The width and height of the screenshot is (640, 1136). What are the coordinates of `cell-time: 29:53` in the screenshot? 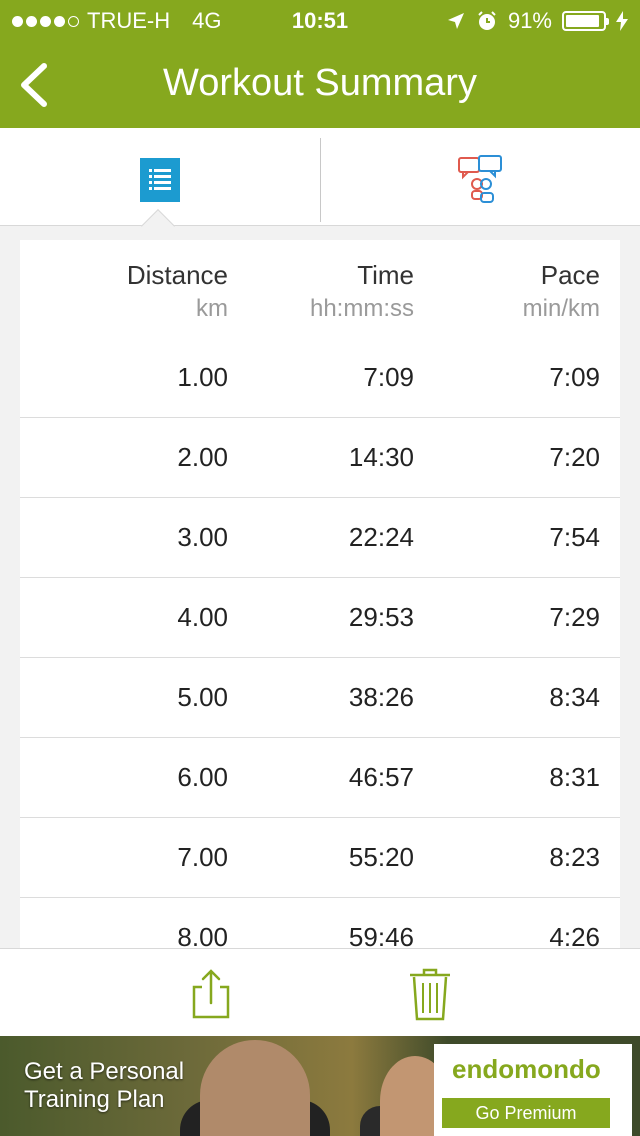 It's located at (381, 617).